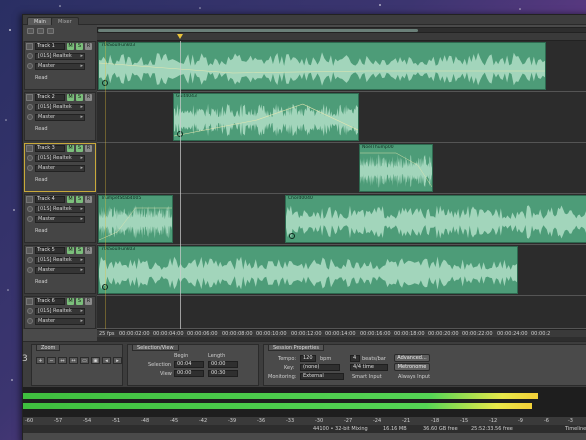 Image resolution: width=586 pixels, height=440 pixels. Describe the element at coordinates (117, 360) in the screenshot. I see `zoom-right-icon: ▸` at that location.